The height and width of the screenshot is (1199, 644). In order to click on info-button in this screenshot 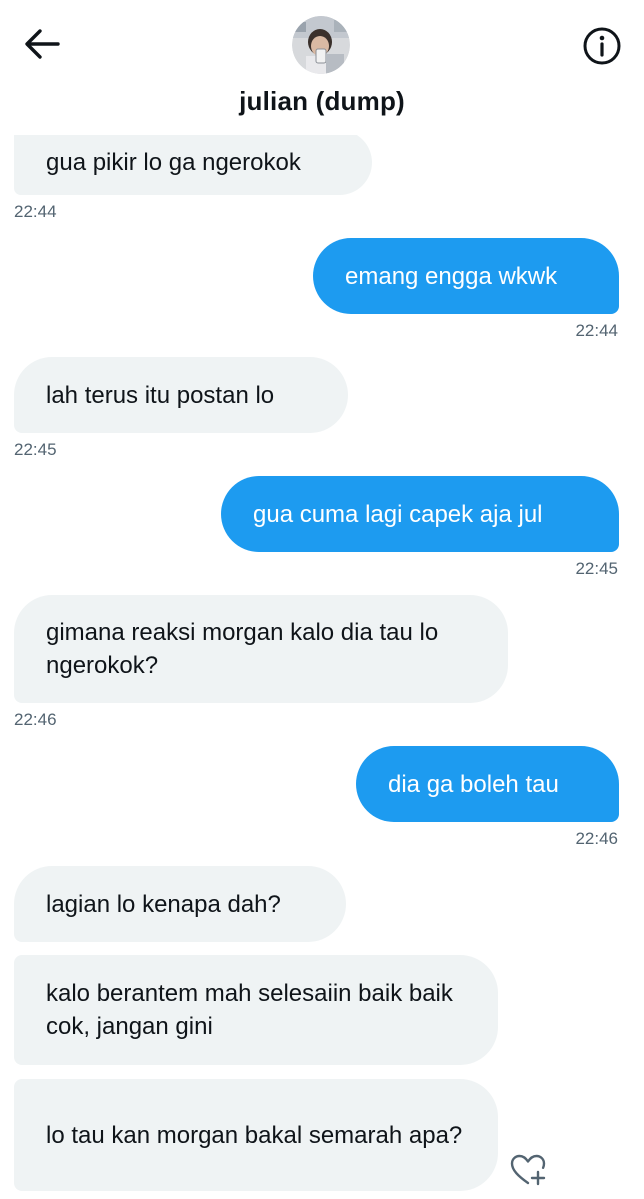, I will do `click(602, 46)`.